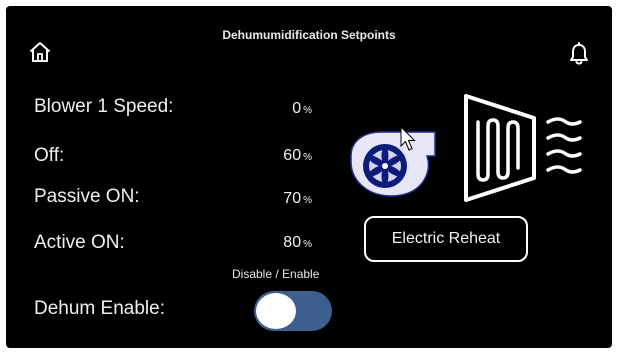  I want to click on active-on-number: 80, so click(292, 242).